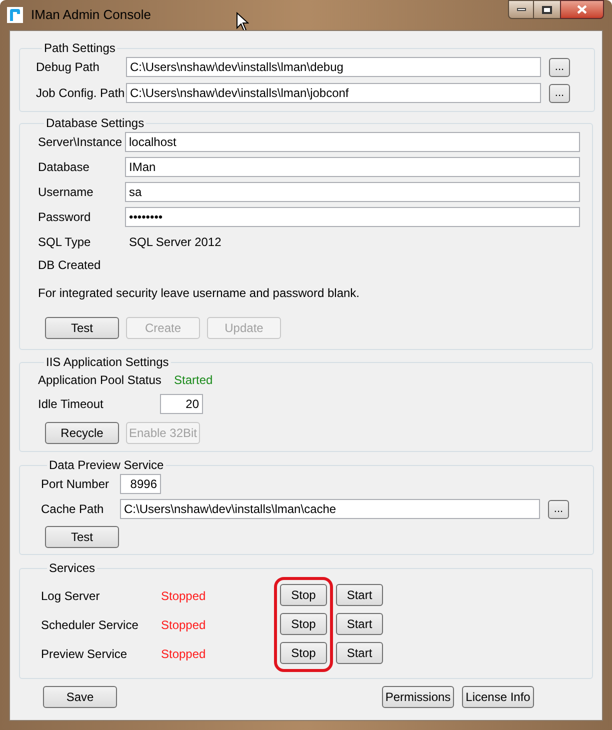 Image resolution: width=612 pixels, height=730 pixels. Describe the element at coordinates (71, 404) in the screenshot. I see `field-label: Idle Timeout` at that location.